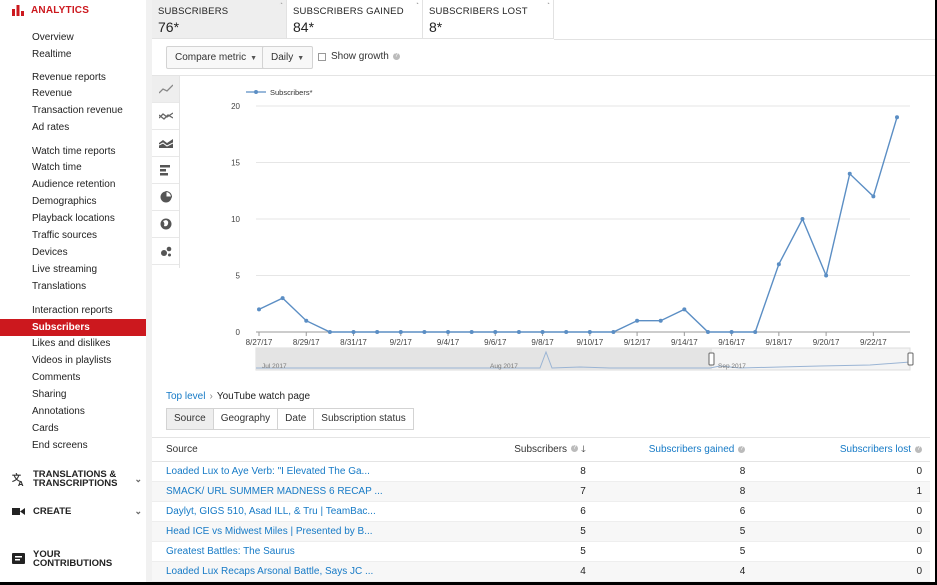  I want to click on sidebar-item-cards: Cards, so click(73, 428).